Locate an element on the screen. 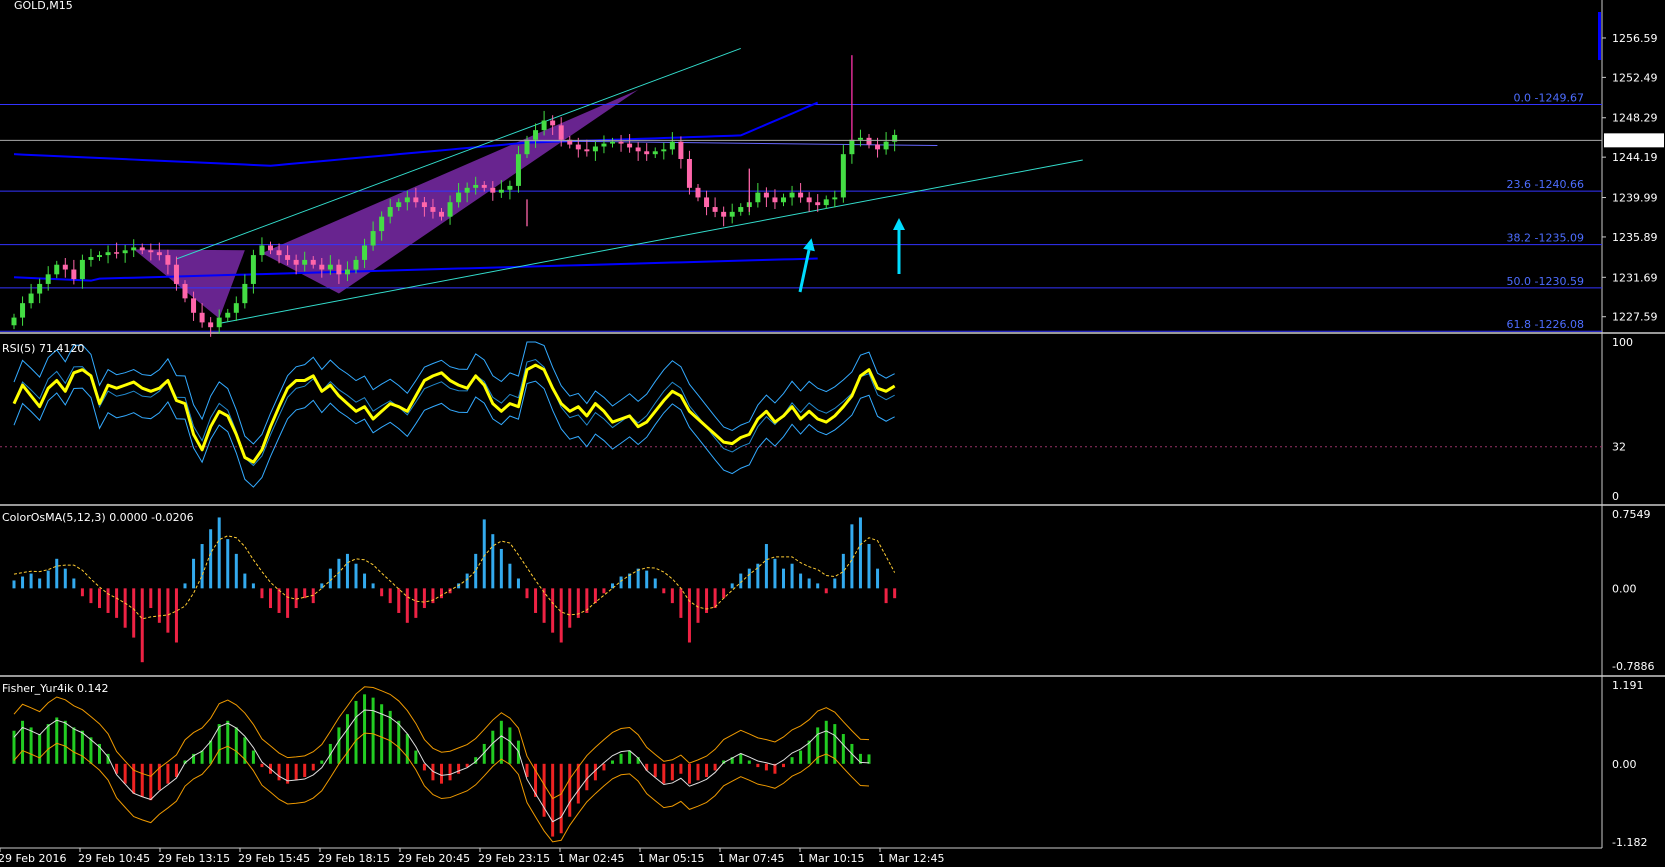 The image size is (1665, 867). price-tick-label: 1252.49 is located at coordinates (1635, 77).